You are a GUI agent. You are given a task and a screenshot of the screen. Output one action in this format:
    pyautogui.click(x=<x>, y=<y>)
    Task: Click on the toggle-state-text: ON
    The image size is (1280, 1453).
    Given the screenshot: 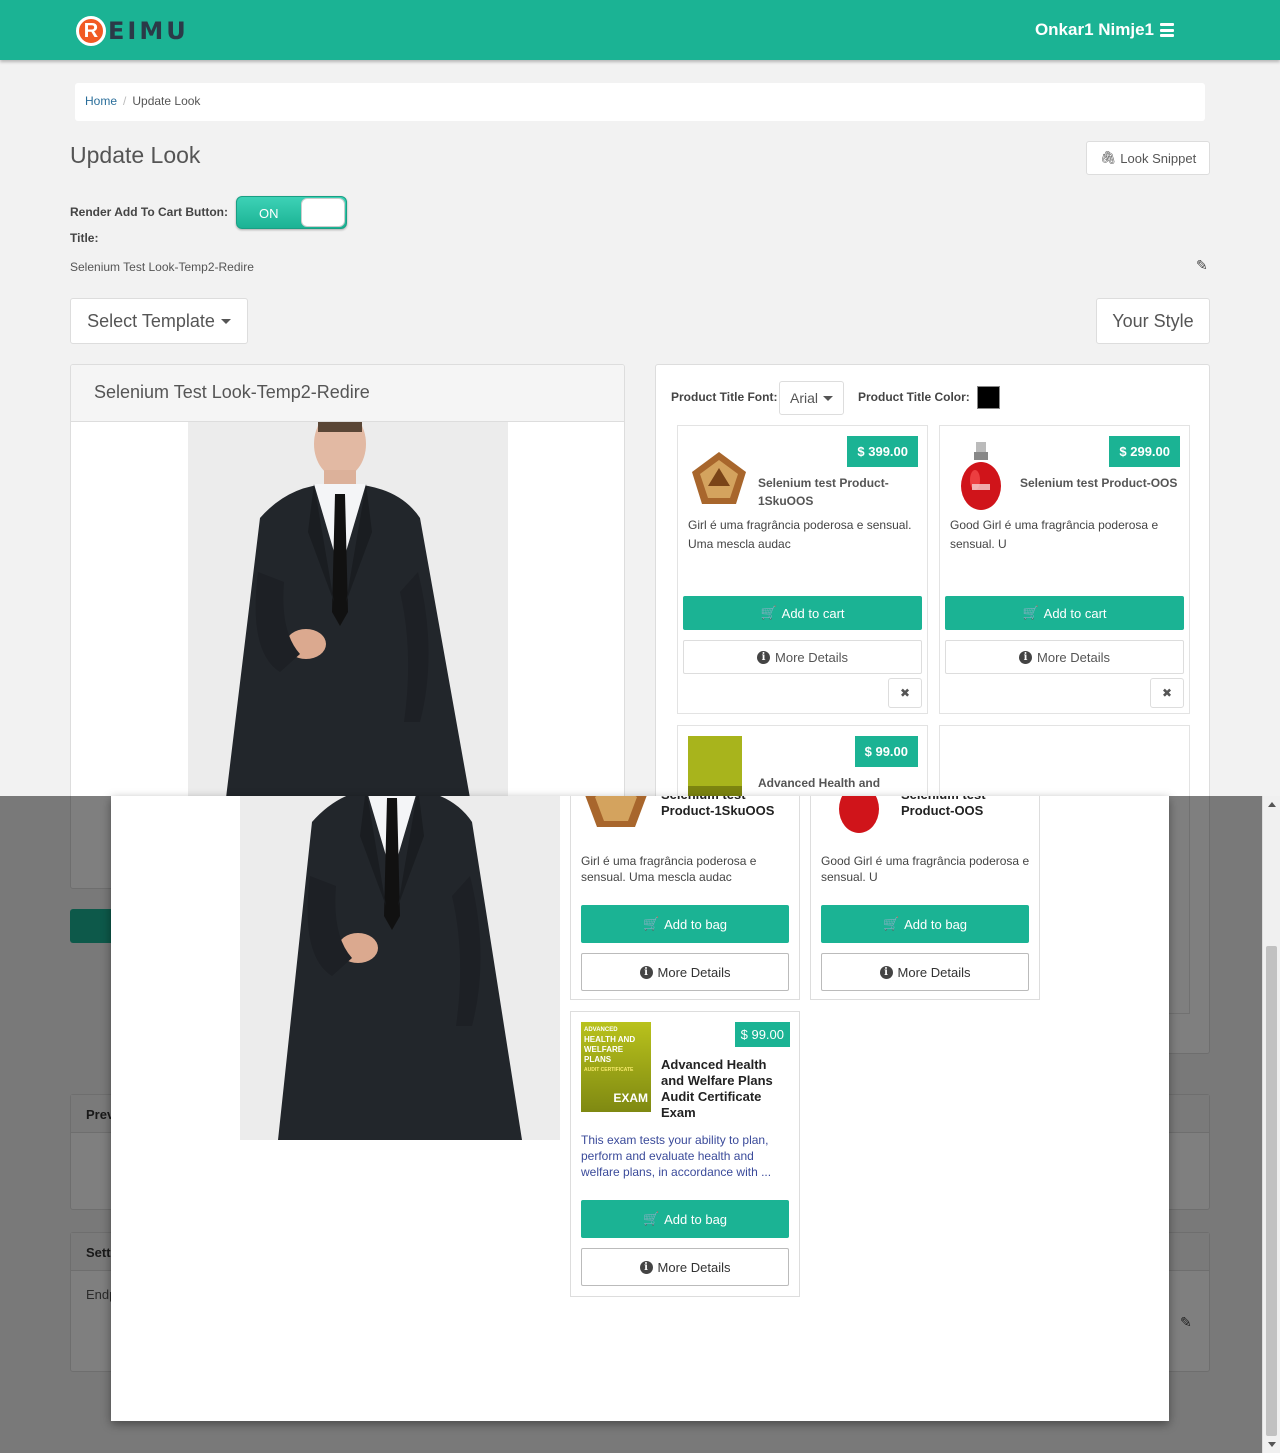 What is the action you would take?
    pyautogui.click(x=269, y=213)
    